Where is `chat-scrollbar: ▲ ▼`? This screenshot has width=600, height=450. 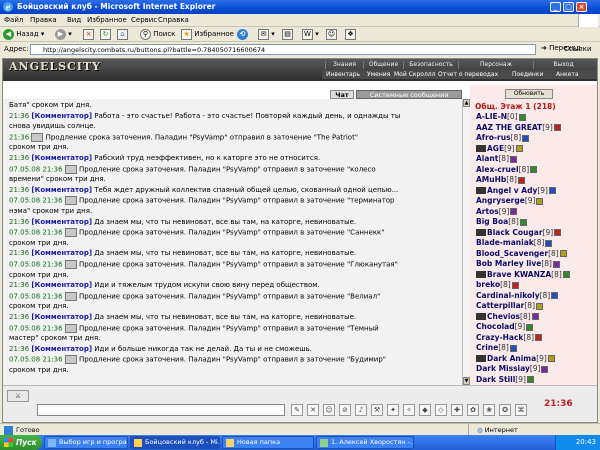
chat-scrollbar: ▲ ▼ is located at coordinates (466, 242).